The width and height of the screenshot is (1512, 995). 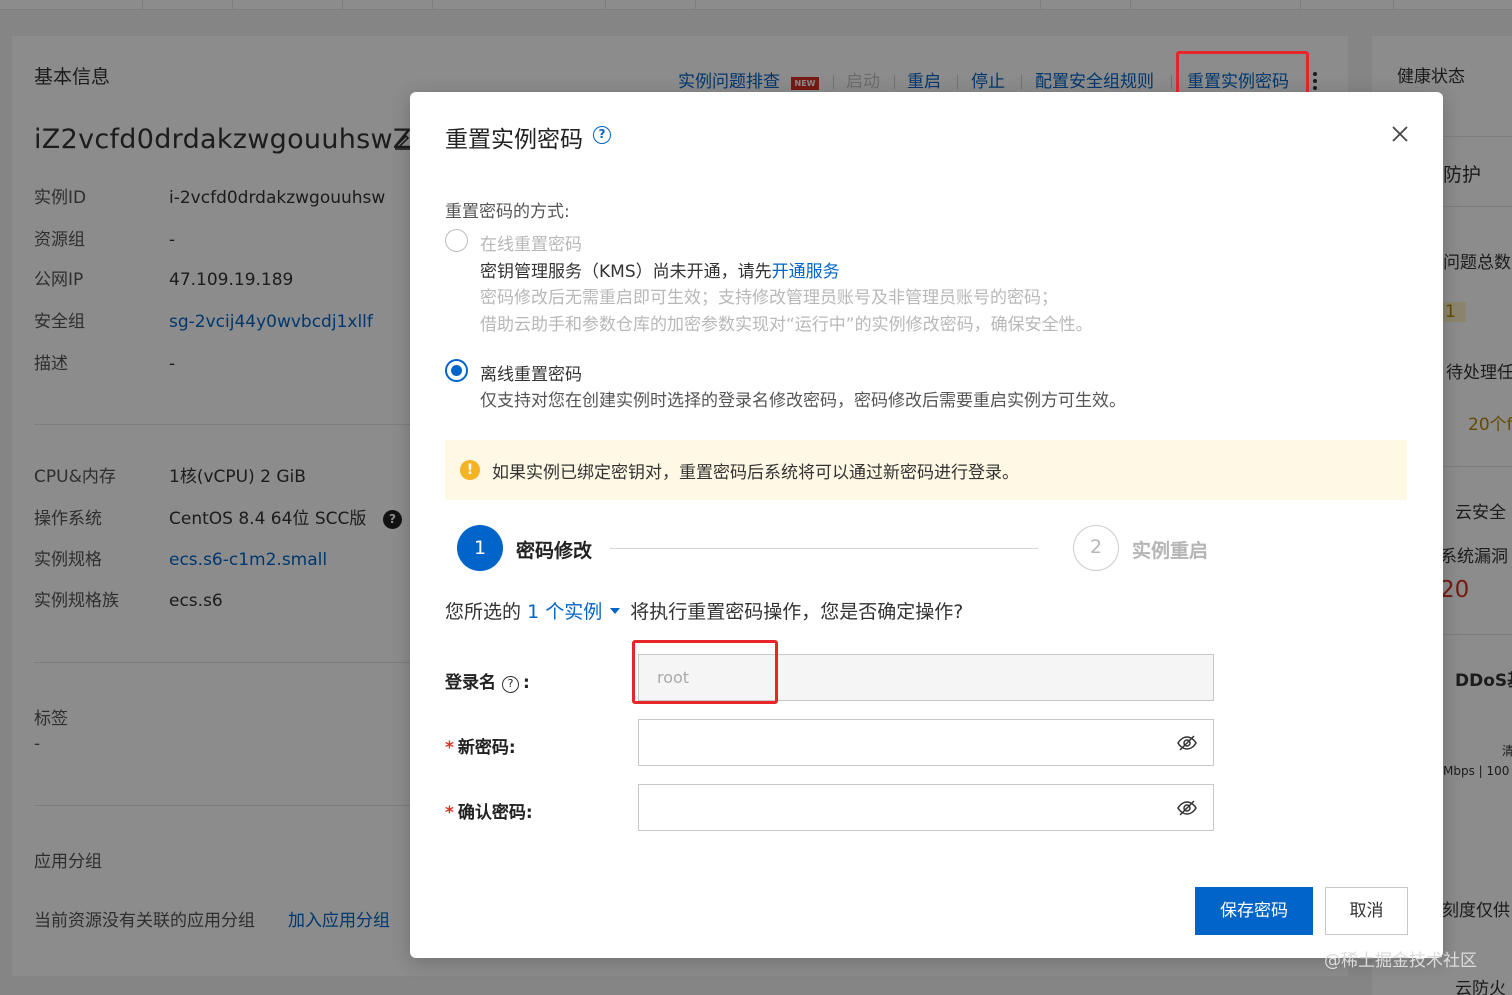 What do you see at coordinates (531, 375) in the screenshot?
I see `offline-reset-label: 离线重置密码` at bounding box center [531, 375].